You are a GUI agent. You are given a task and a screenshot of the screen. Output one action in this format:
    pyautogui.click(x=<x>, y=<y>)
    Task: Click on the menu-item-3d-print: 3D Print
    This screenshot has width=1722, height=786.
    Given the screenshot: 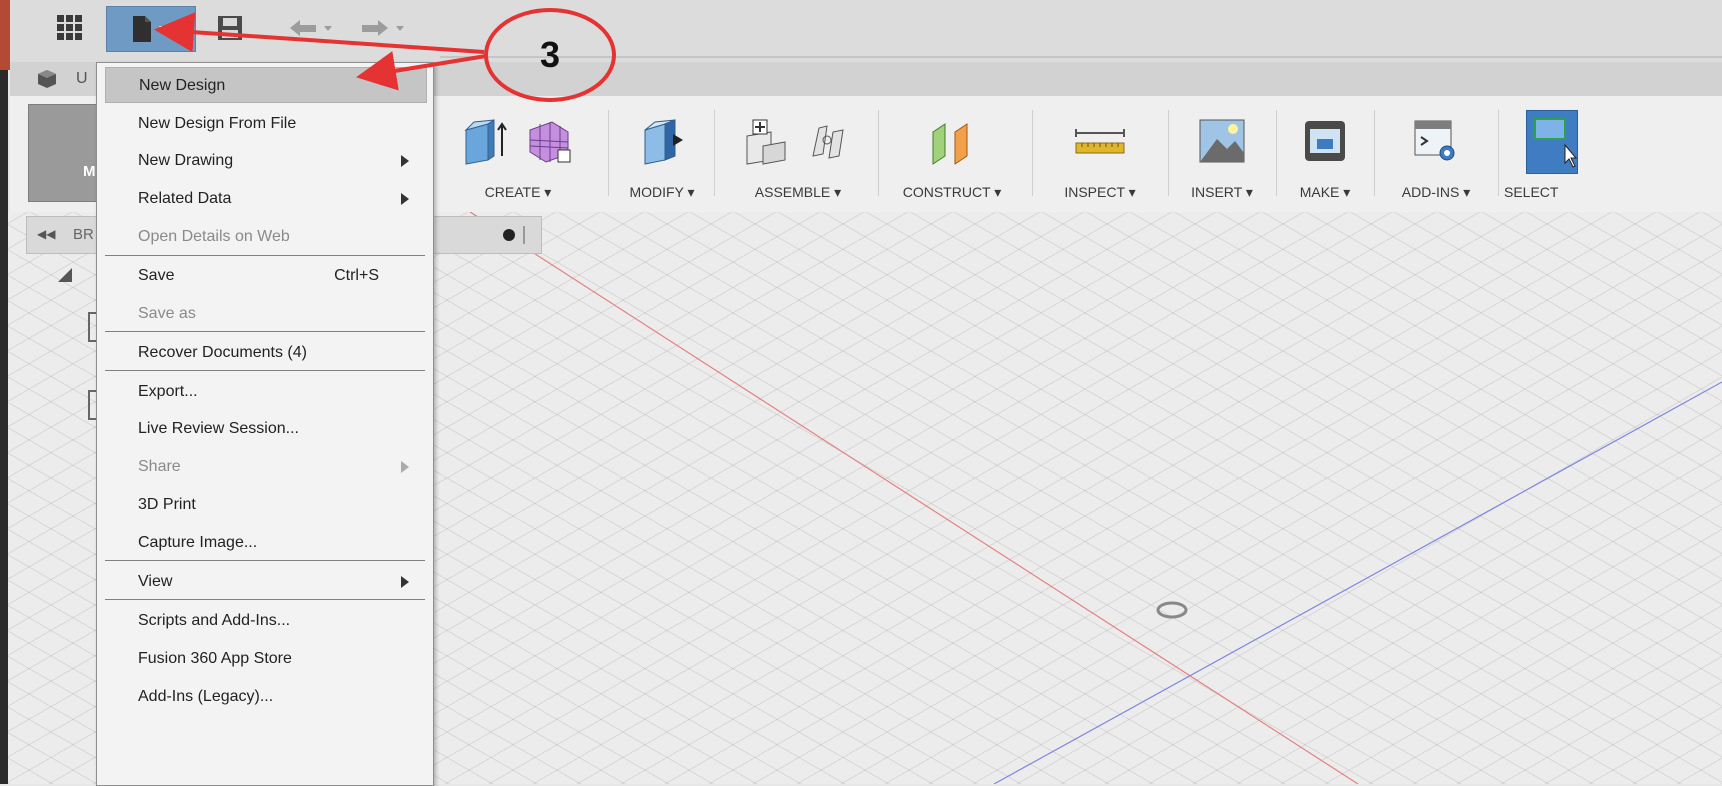 What is the action you would take?
    pyautogui.click(x=265, y=504)
    